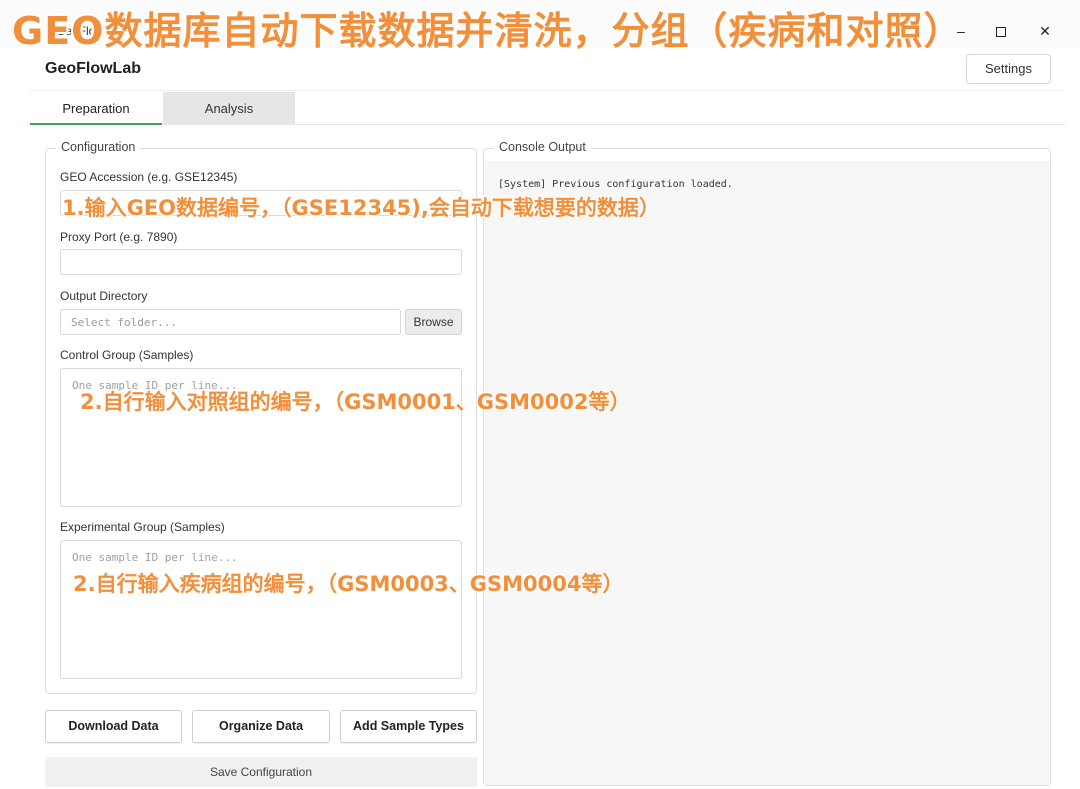  What do you see at coordinates (361, 208) in the screenshot?
I see `annotation-step-geo: 1.输入GEO数据编号，（GSE12345),会自动下载想要的数据）` at bounding box center [361, 208].